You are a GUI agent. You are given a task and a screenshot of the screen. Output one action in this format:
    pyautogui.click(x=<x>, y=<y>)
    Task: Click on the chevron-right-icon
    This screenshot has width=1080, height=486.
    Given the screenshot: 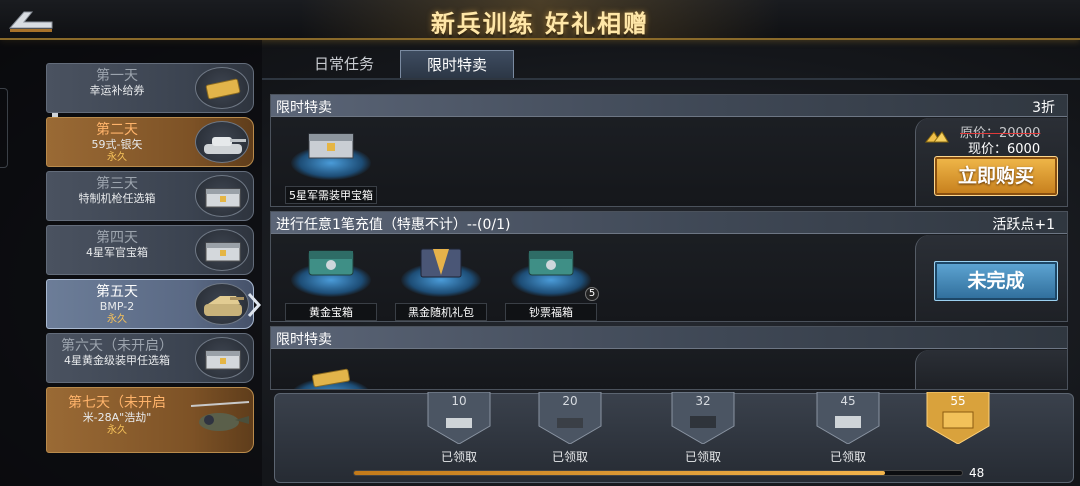 What is the action you would take?
    pyautogui.click(x=254, y=305)
    